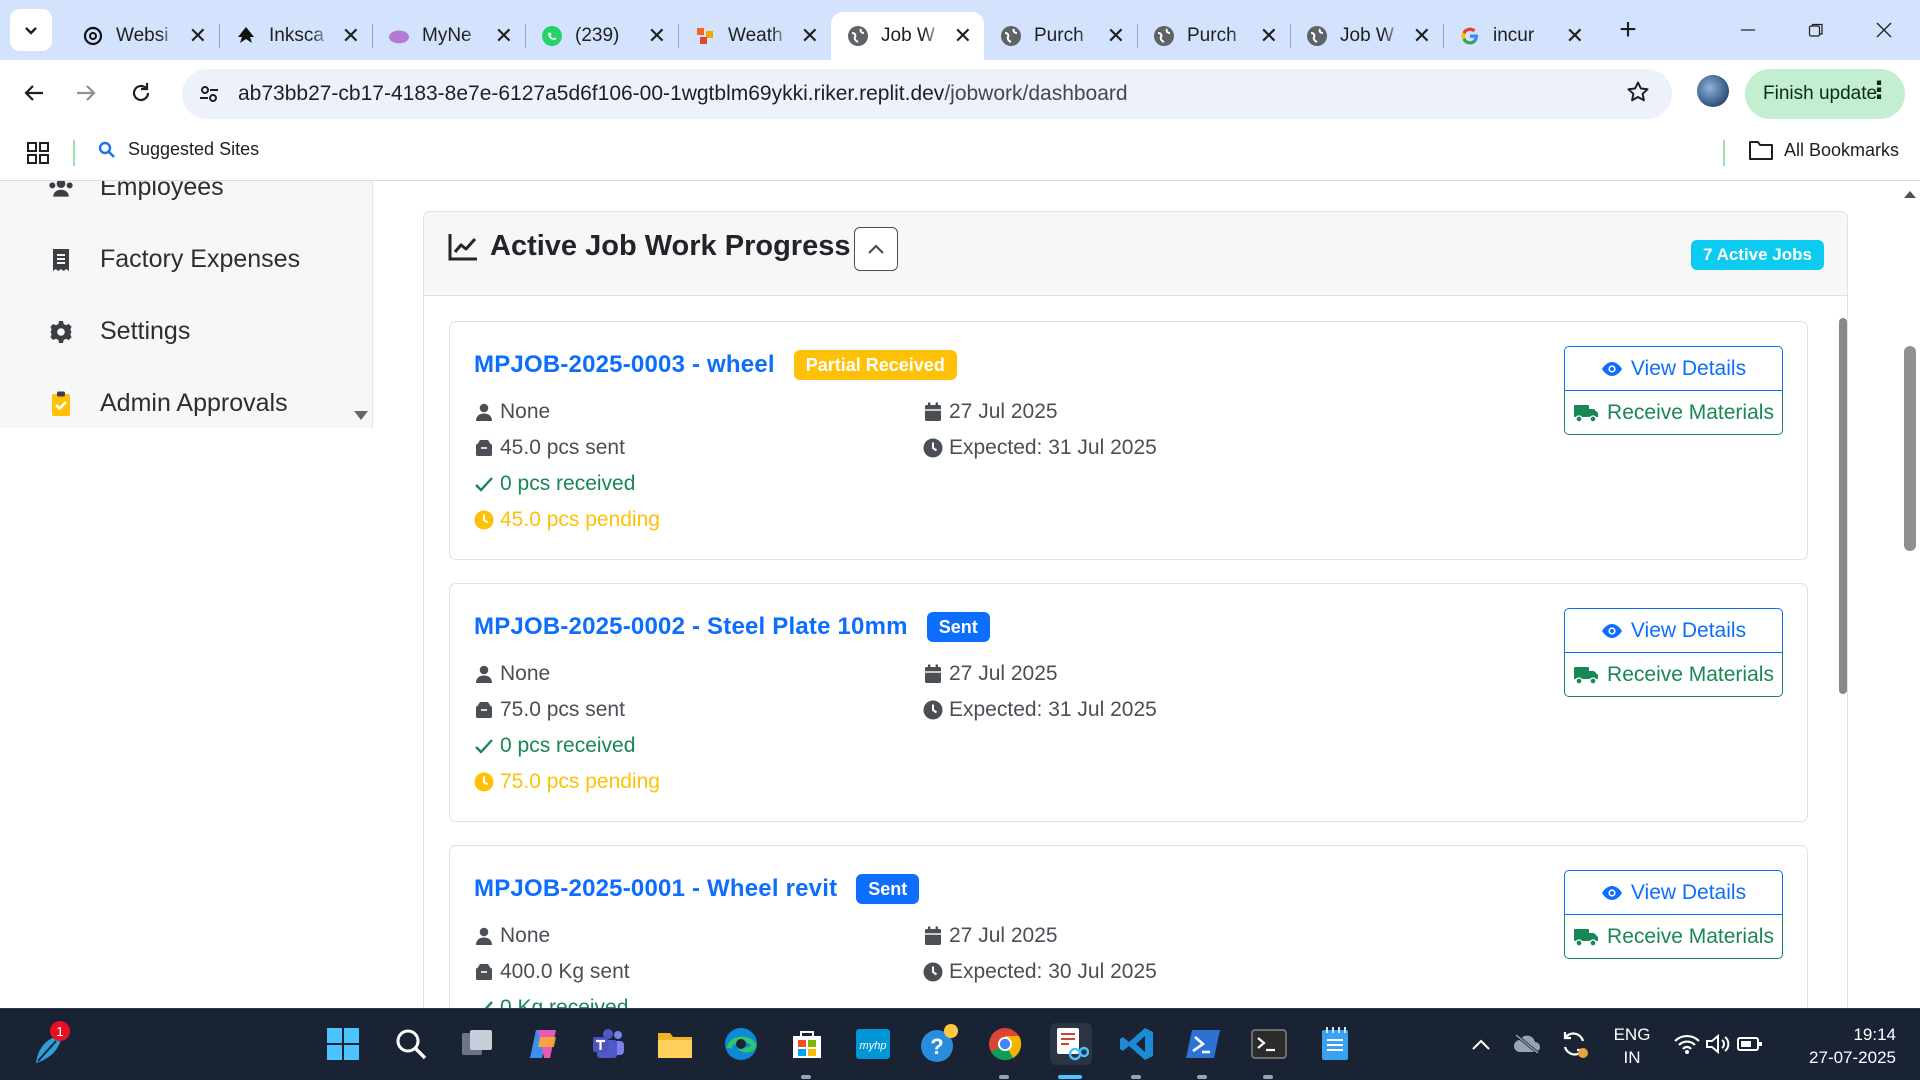  Describe the element at coordinates (1060, 36) in the screenshot. I see `tab-6: Purch ✕` at that location.